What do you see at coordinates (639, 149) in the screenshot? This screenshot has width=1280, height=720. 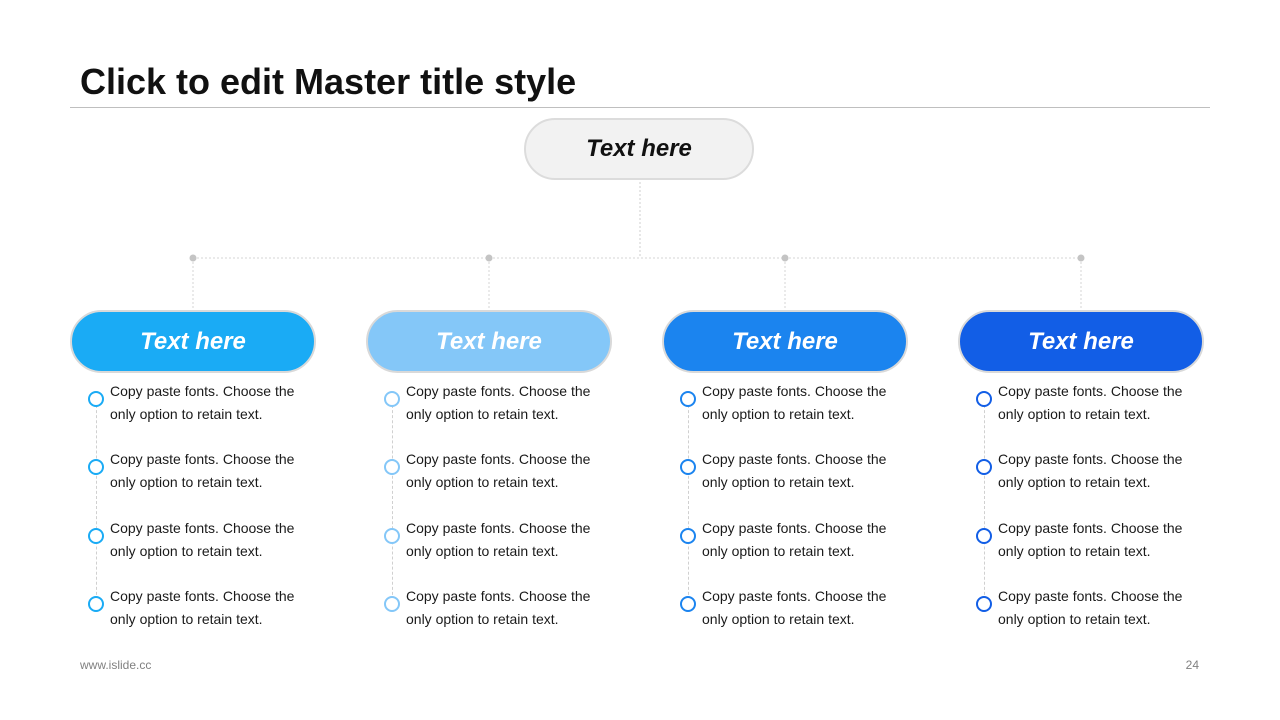 I see `root-node: Text here` at bounding box center [639, 149].